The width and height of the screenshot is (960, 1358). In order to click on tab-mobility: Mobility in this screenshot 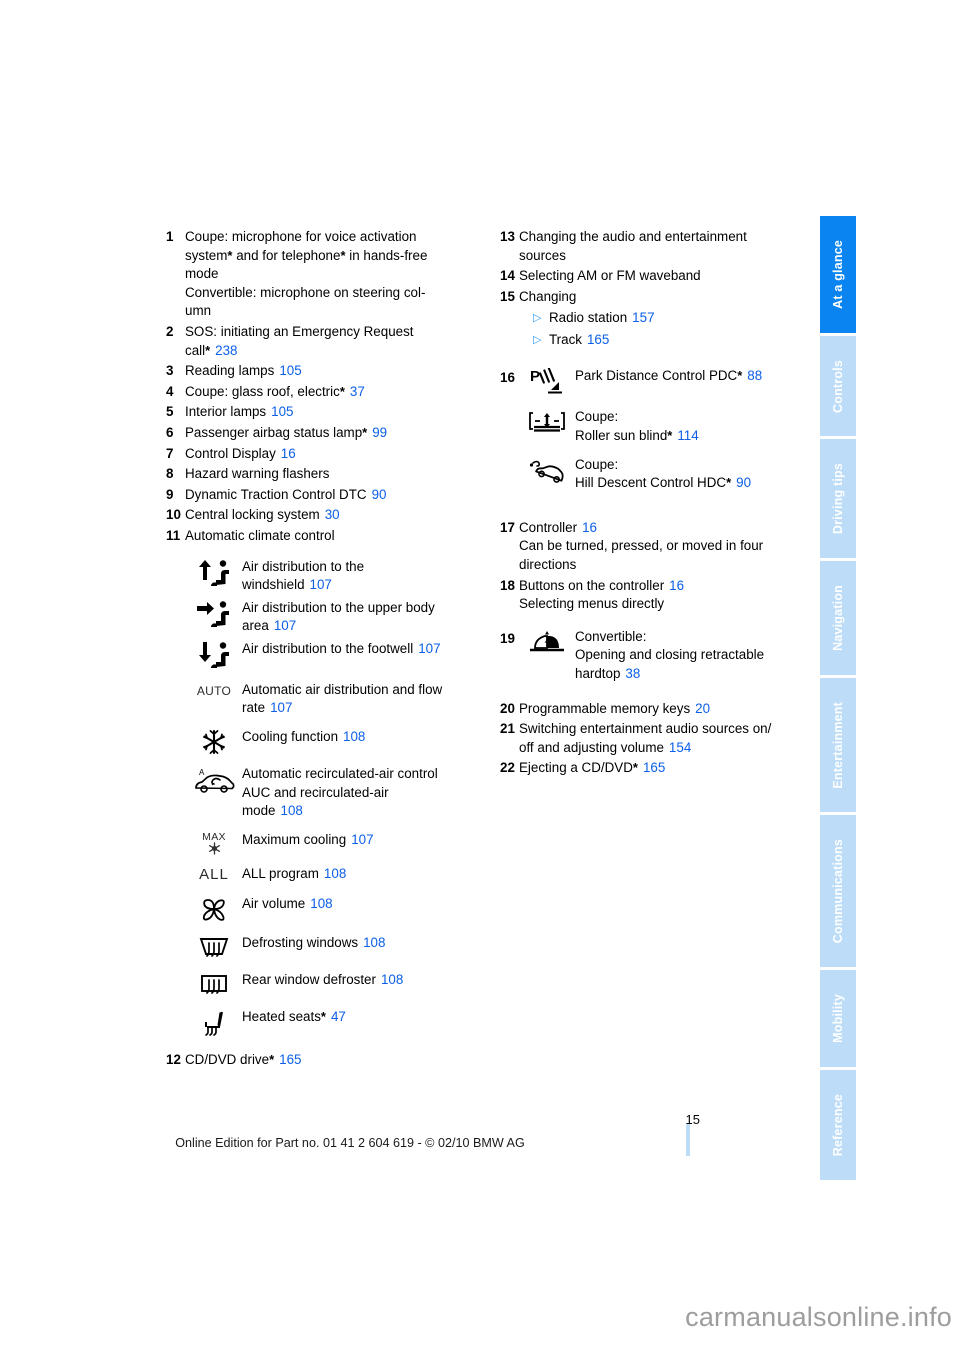, I will do `click(838, 1018)`.